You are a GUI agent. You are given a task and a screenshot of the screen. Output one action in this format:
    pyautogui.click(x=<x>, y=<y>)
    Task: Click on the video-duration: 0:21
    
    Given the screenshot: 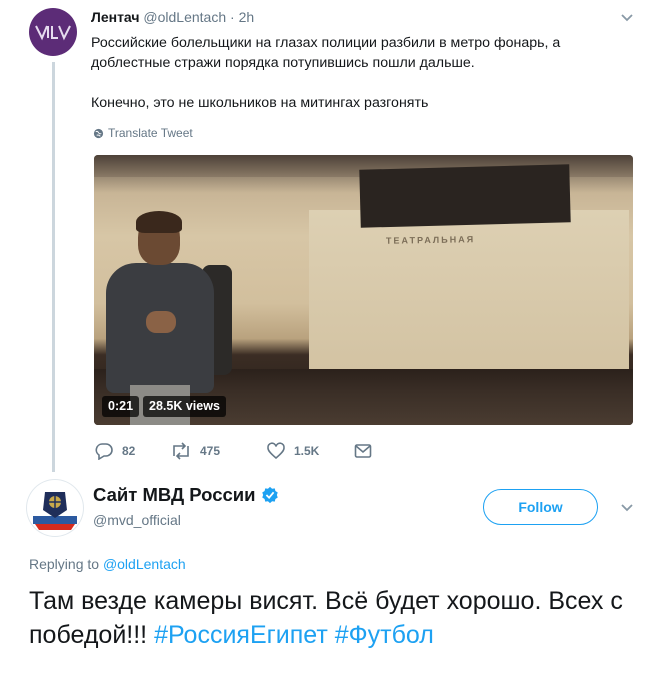 What is the action you would take?
    pyautogui.click(x=121, y=406)
    